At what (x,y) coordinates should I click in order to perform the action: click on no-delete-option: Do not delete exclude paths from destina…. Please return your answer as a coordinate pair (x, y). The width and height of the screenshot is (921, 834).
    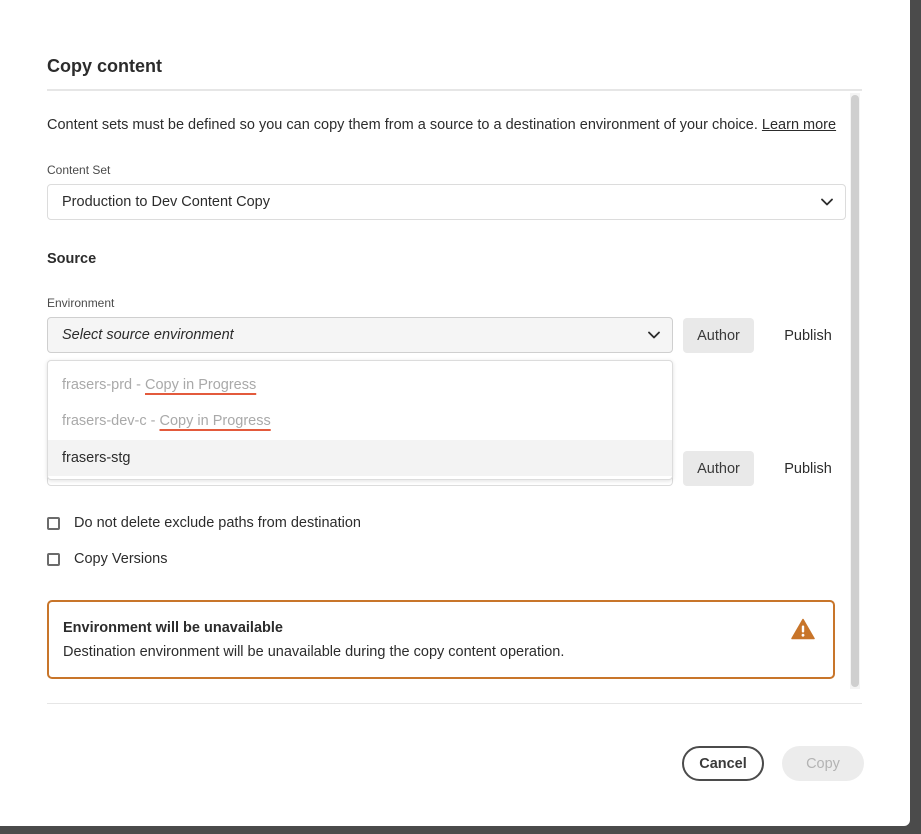
    Looking at the image, I should click on (204, 523).